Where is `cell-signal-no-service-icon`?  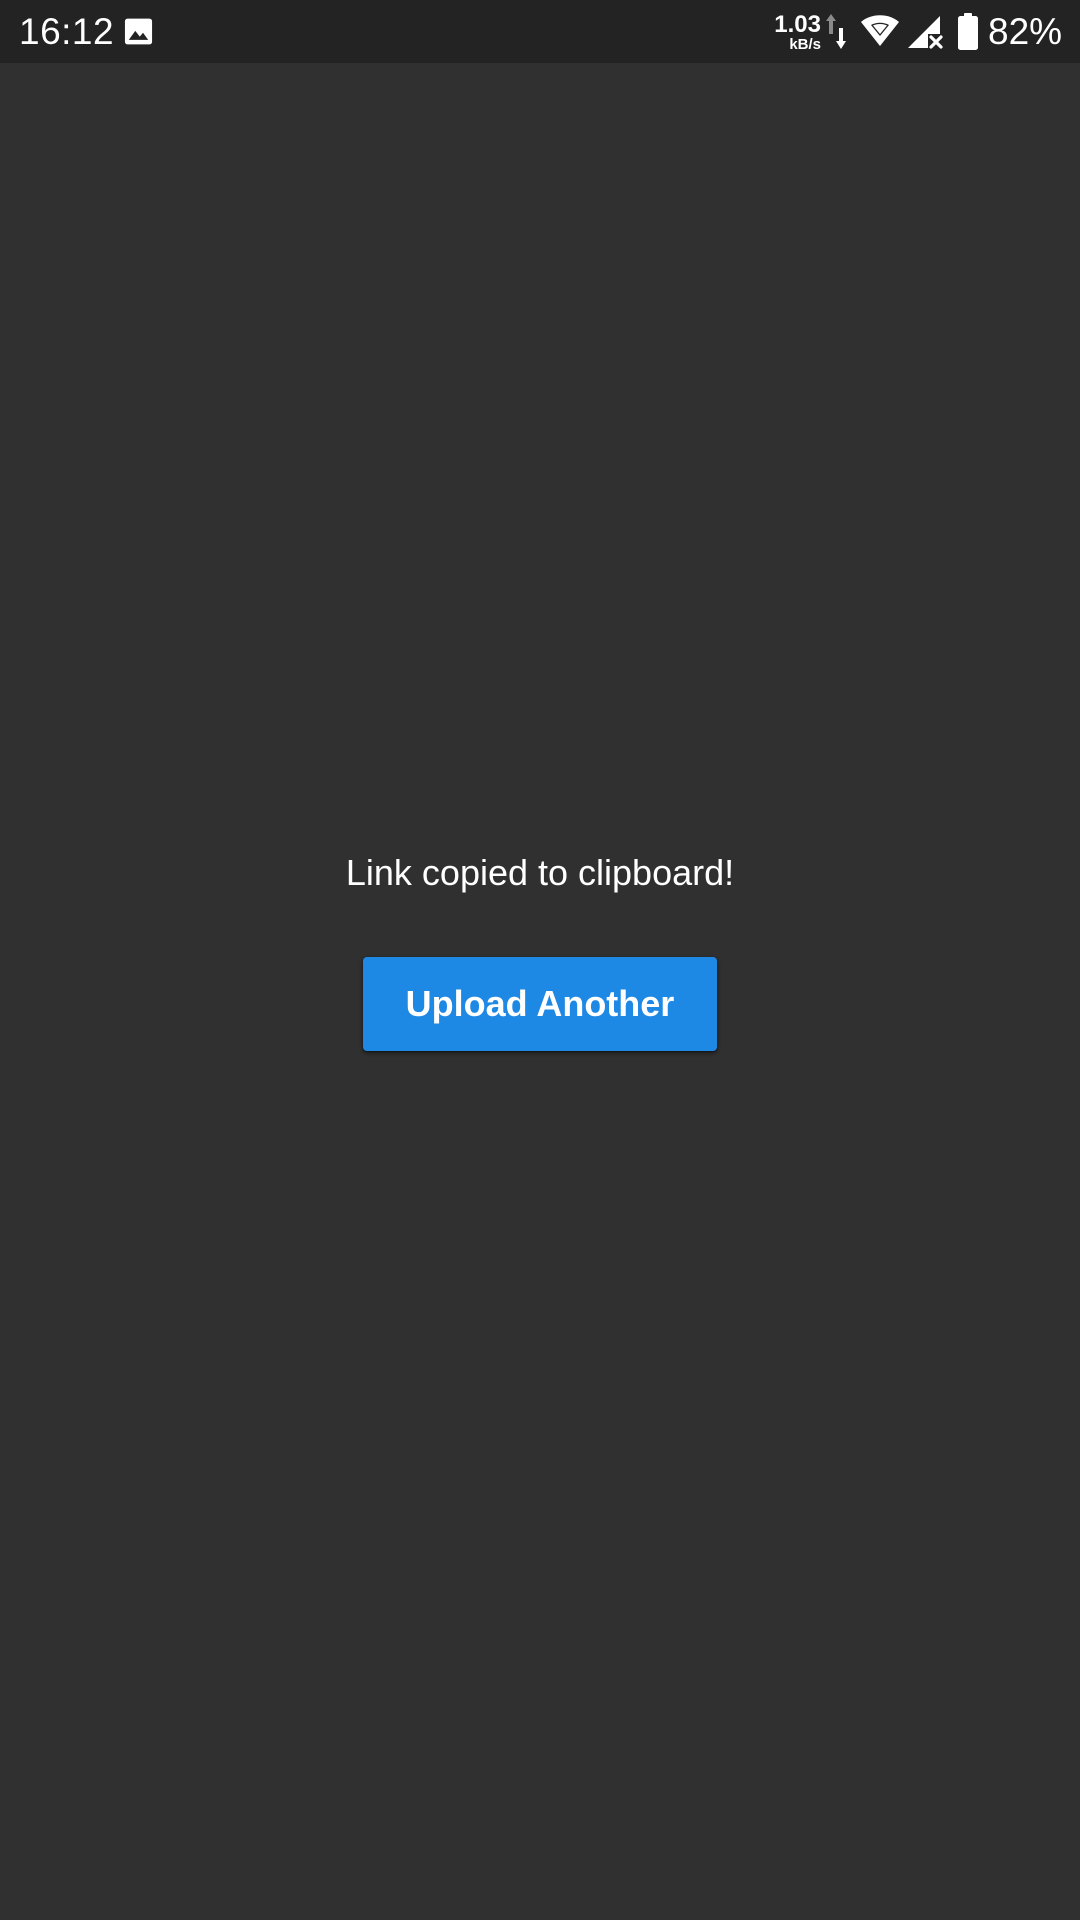 cell-signal-no-service-icon is located at coordinates (925, 32).